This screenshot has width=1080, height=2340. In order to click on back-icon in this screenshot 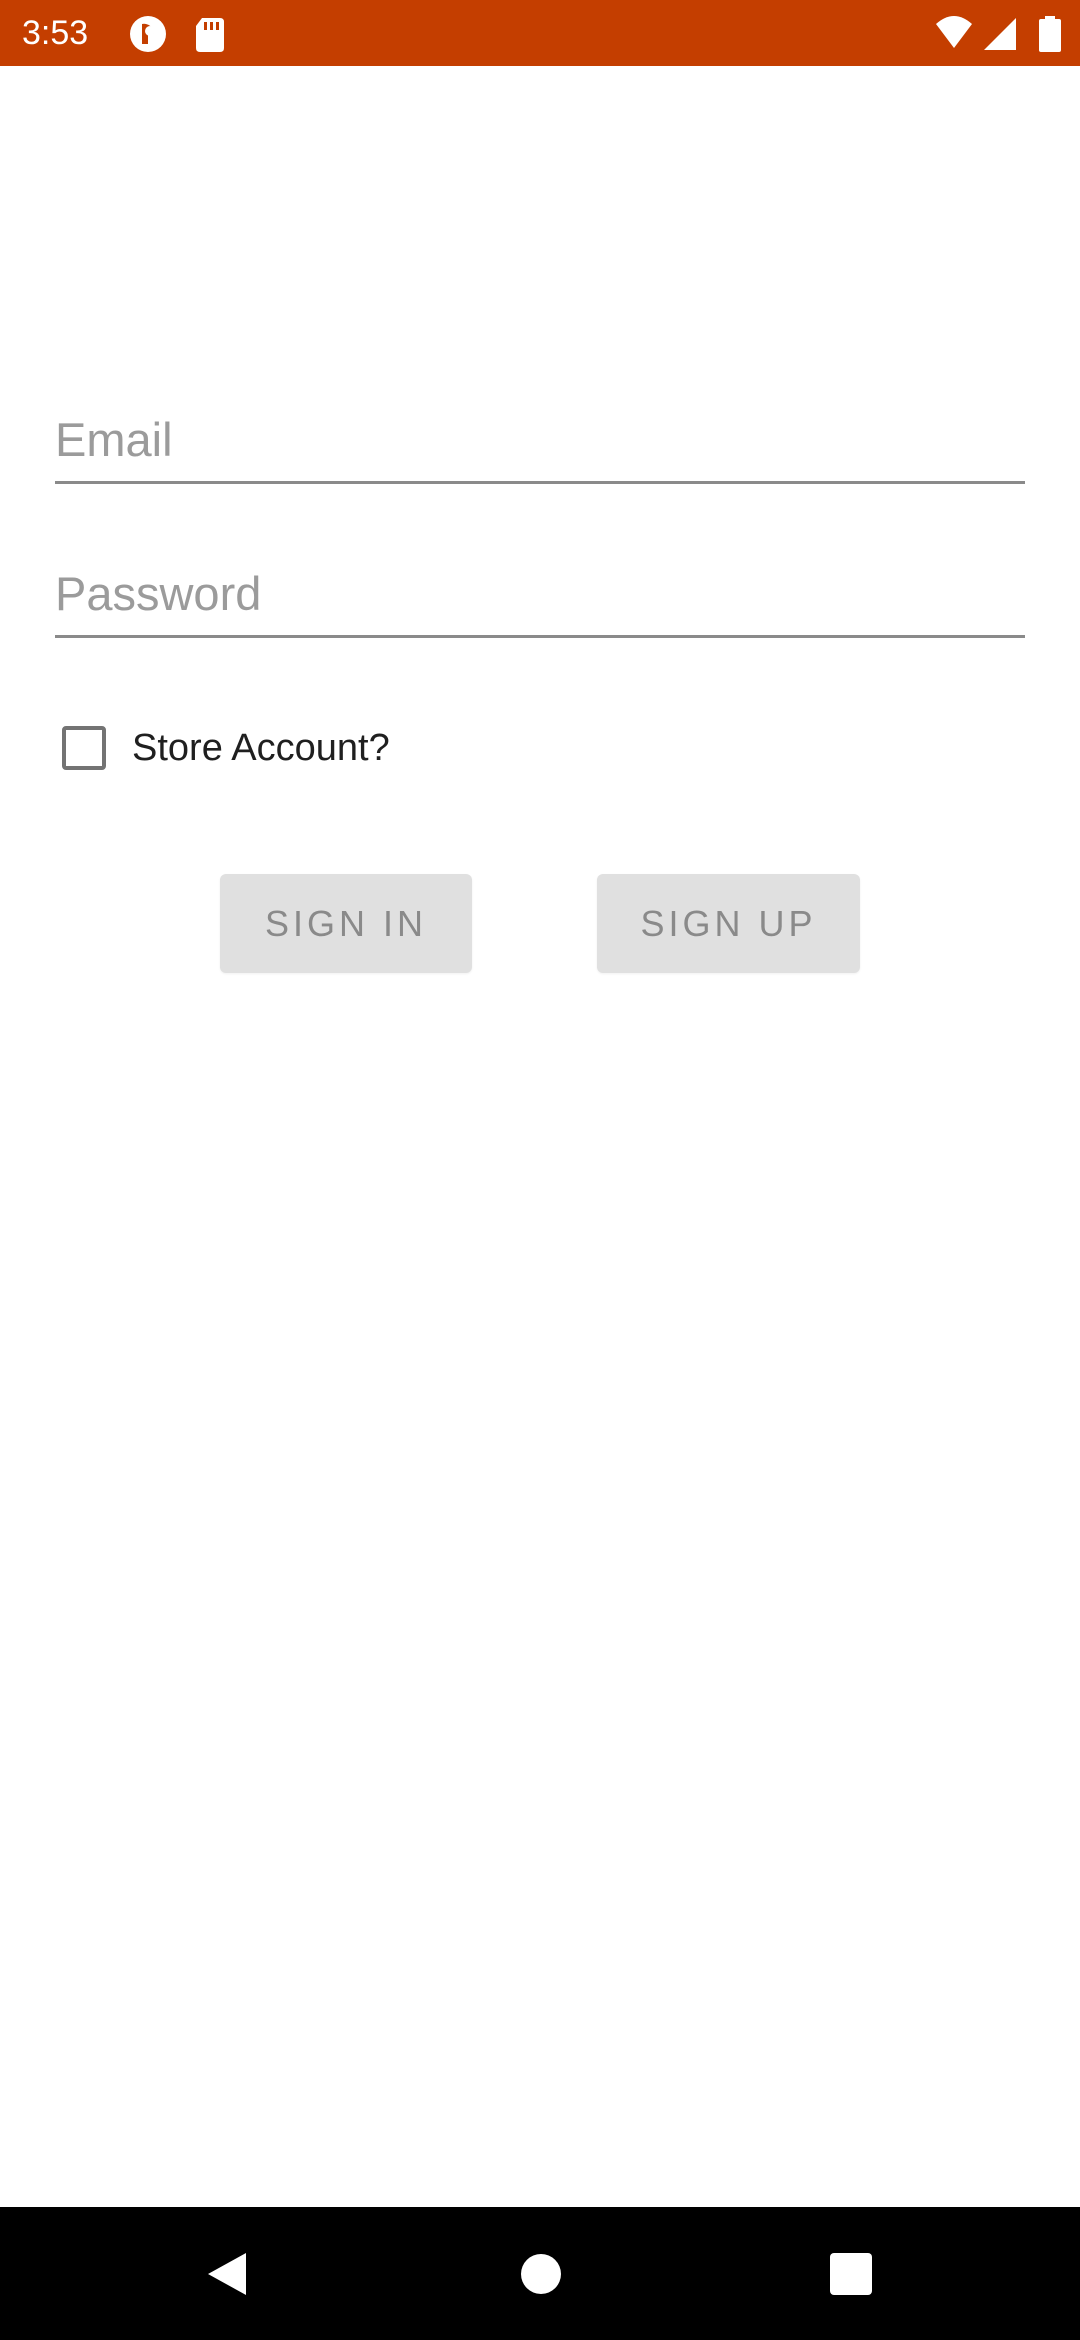, I will do `click(226, 2273)`.